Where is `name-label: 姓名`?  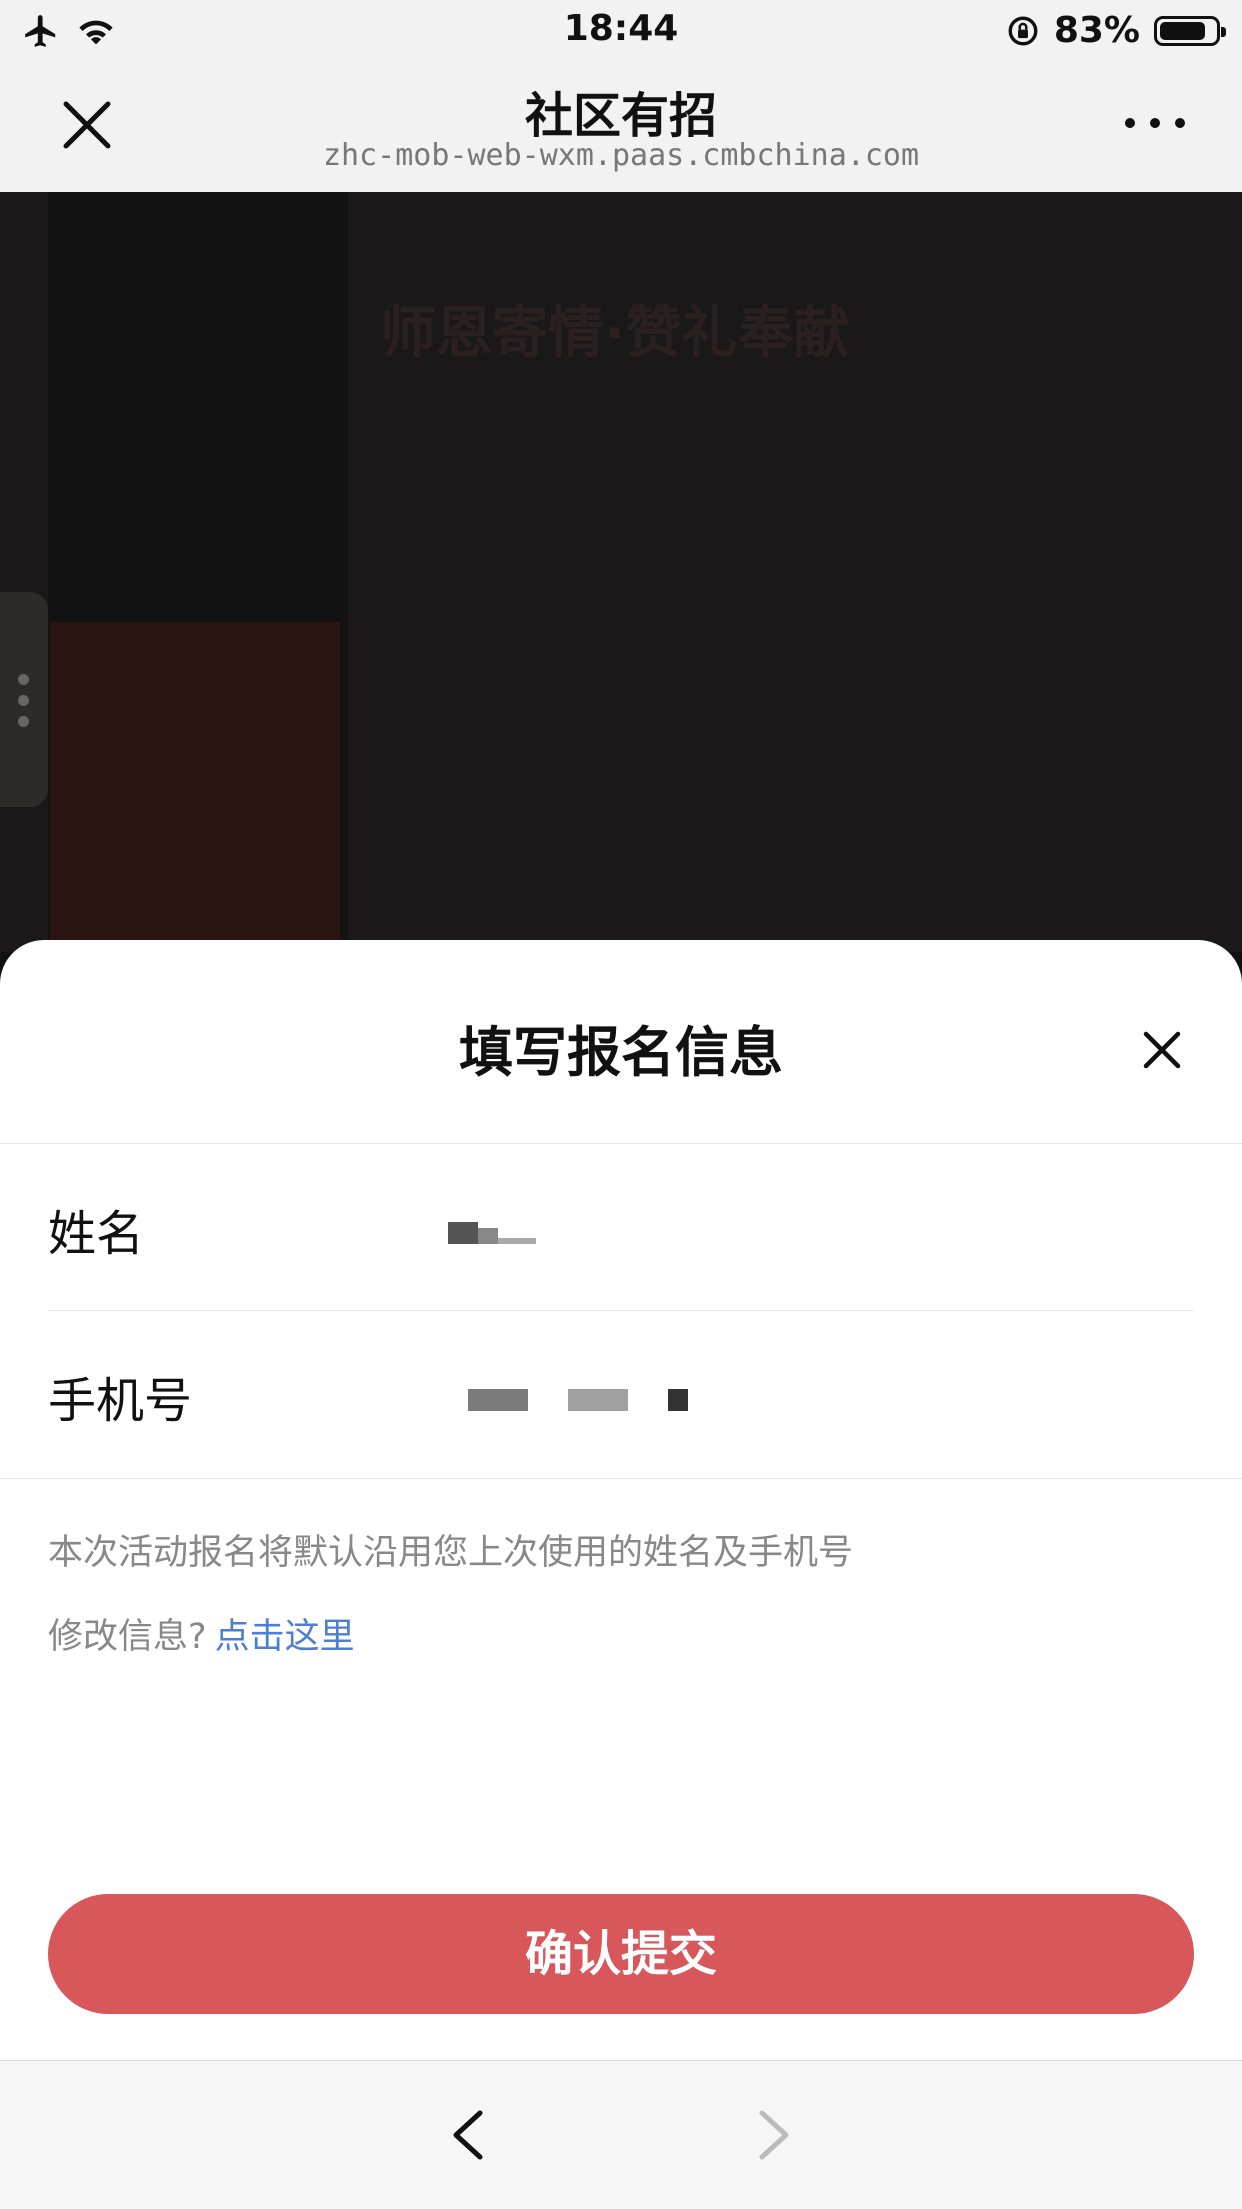 name-label: 姓名 is located at coordinates (96, 1234).